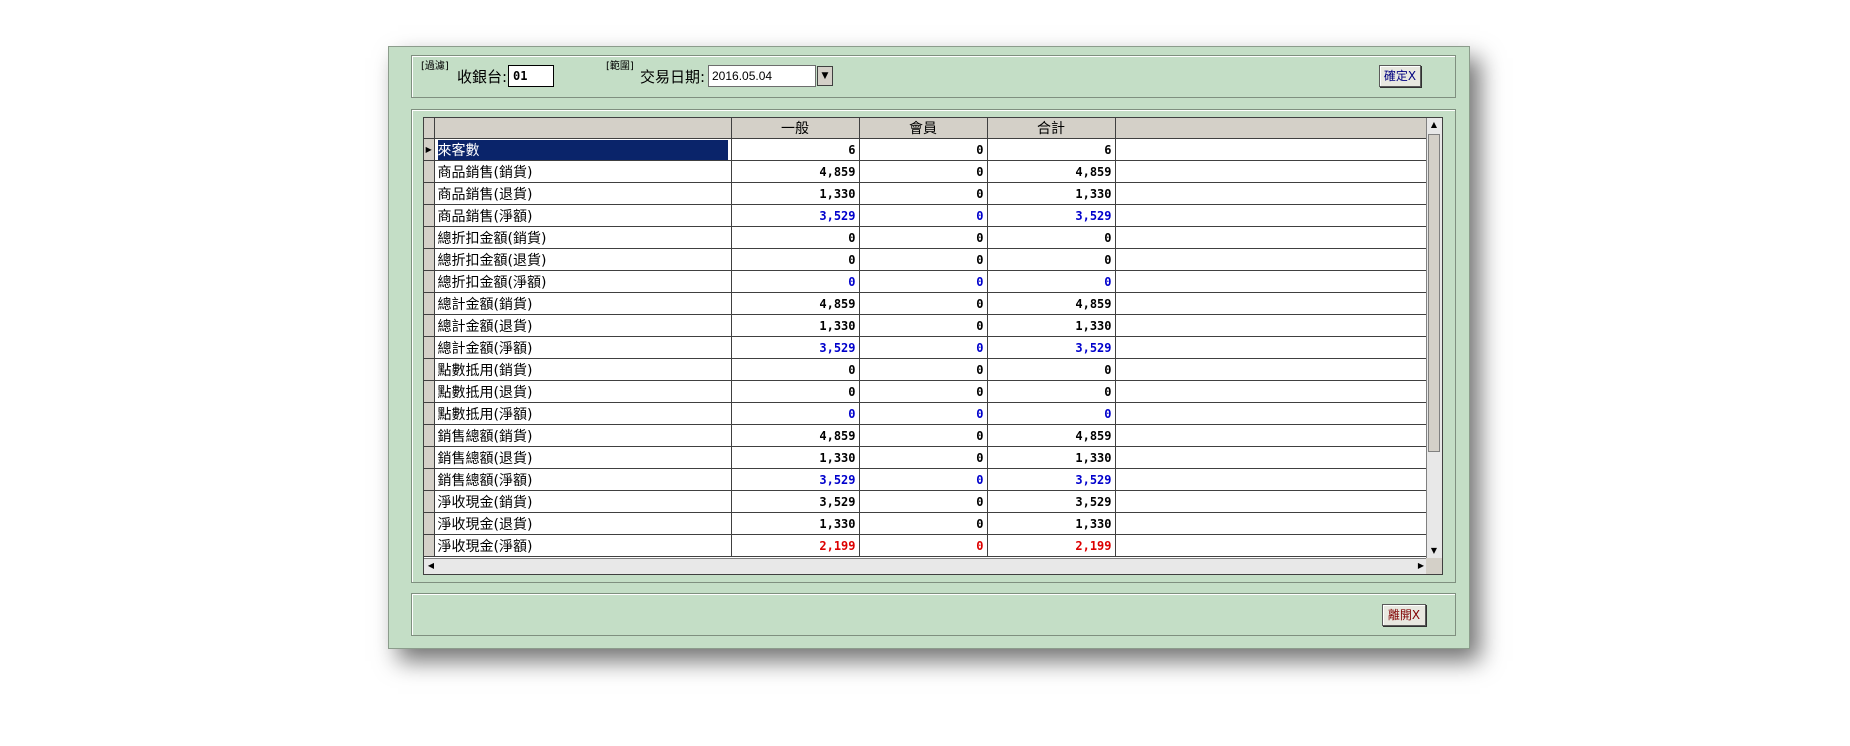 The height and width of the screenshot is (746, 1850). I want to click on table-row: 總折扣金額(銷貨) 0 0 0, so click(926, 237).